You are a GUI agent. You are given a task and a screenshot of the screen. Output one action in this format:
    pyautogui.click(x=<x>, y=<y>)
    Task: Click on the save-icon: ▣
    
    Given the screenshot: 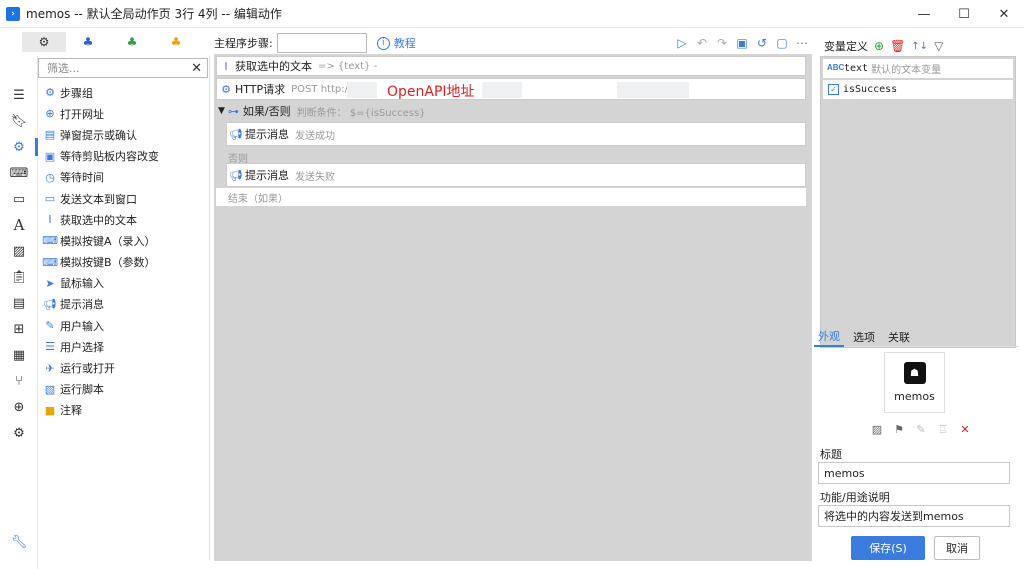 What is the action you would take?
    pyautogui.click(x=742, y=43)
    